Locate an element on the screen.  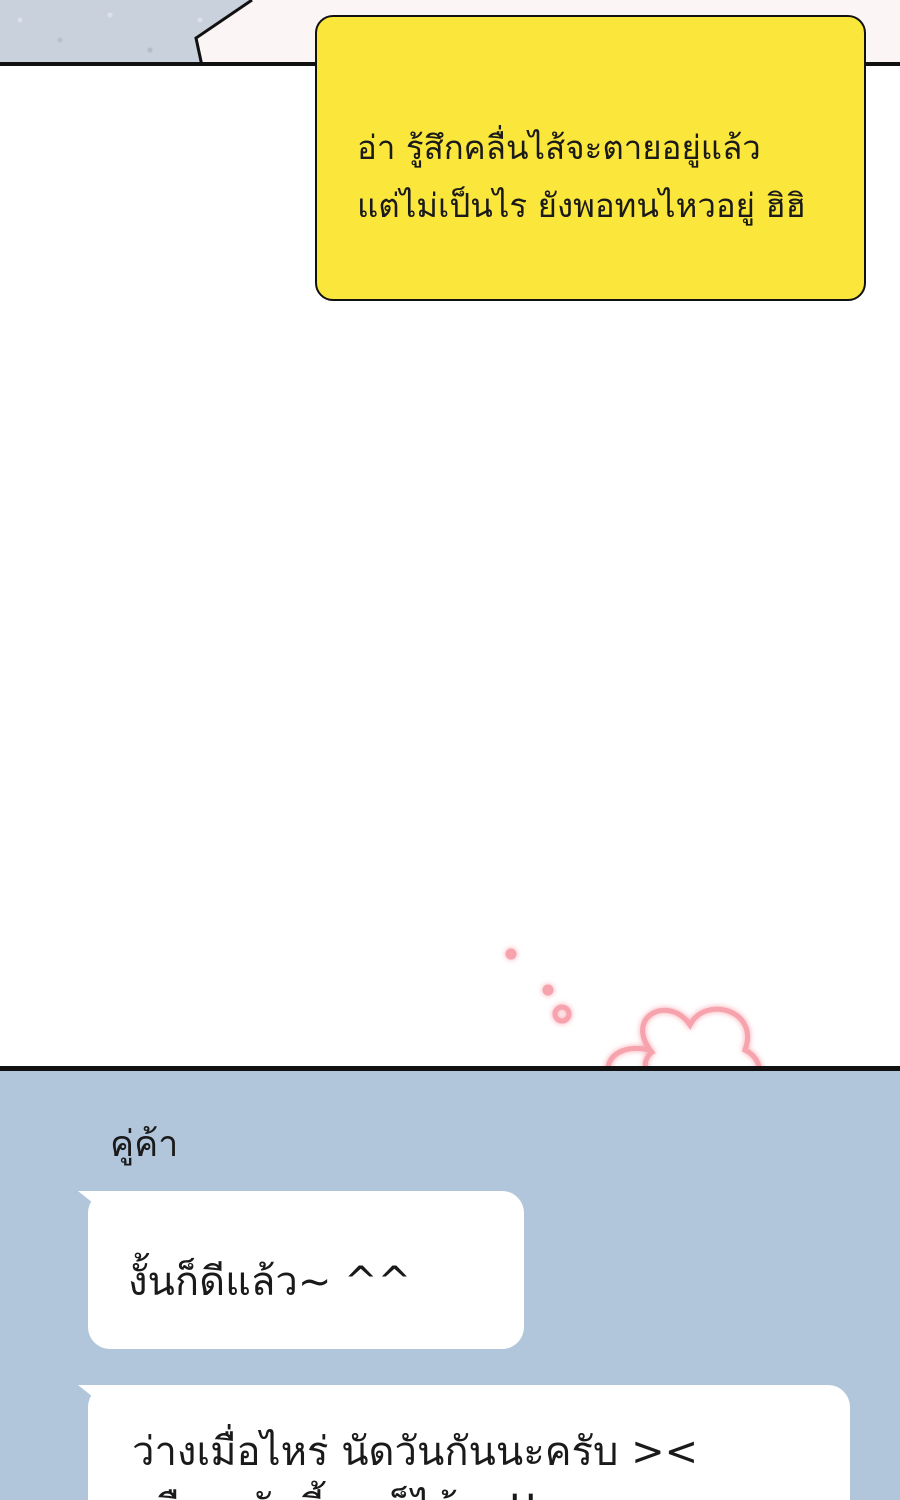
chat-message-bubble: งั้นก็ดีแล้ว~ ^^ is located at coordinates (301, 1270).